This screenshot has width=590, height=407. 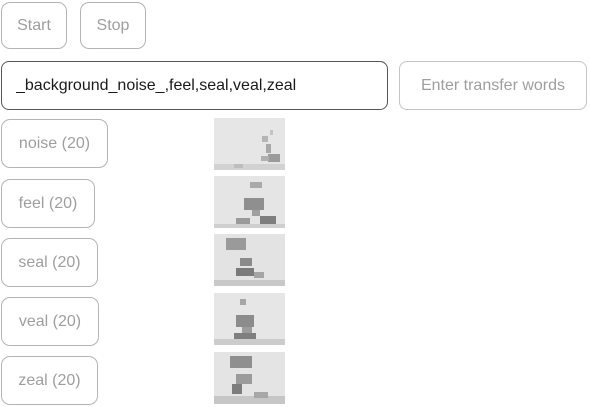 I want to click on spectrogram-noise, so click(x=249, y=144).